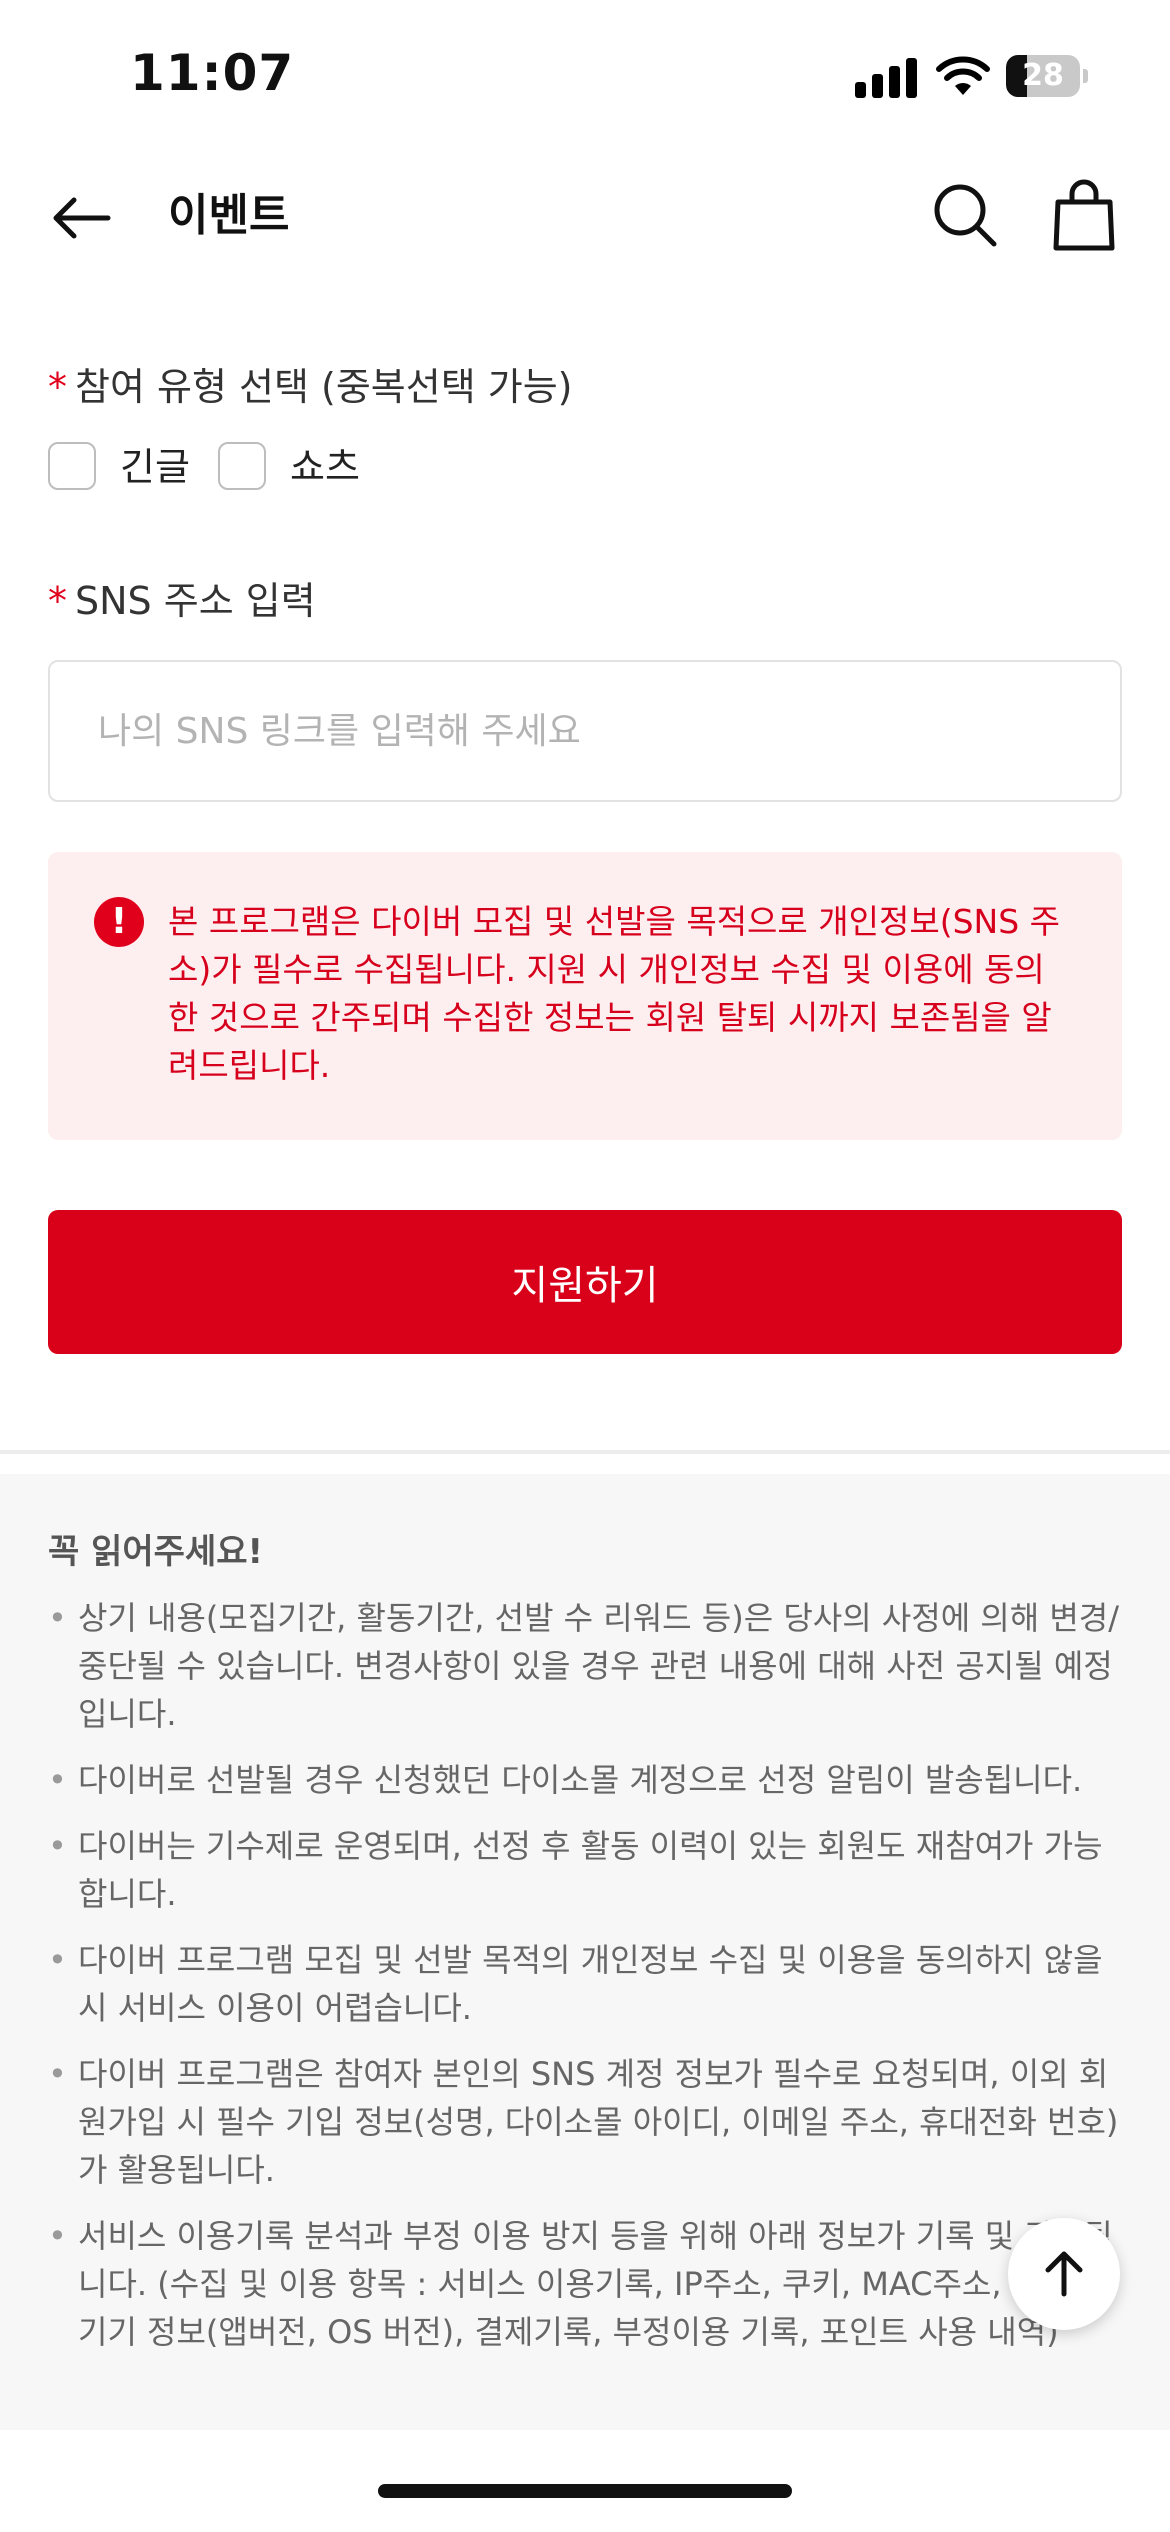  I want to click on option-shorts: 쇼츠, so click(293, 468).